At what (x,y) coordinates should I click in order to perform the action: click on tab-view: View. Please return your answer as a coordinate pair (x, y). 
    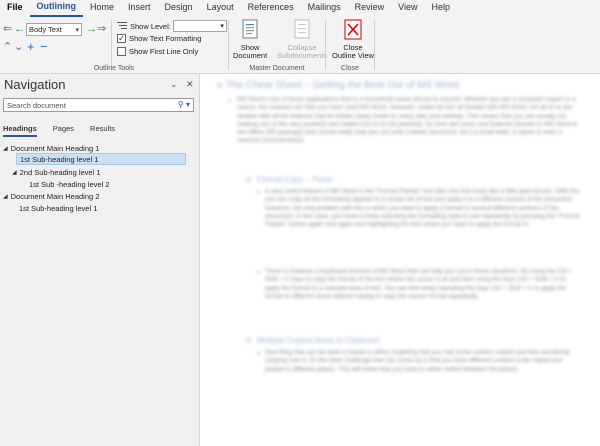
    Looking at the image, I should click on (407, 8).